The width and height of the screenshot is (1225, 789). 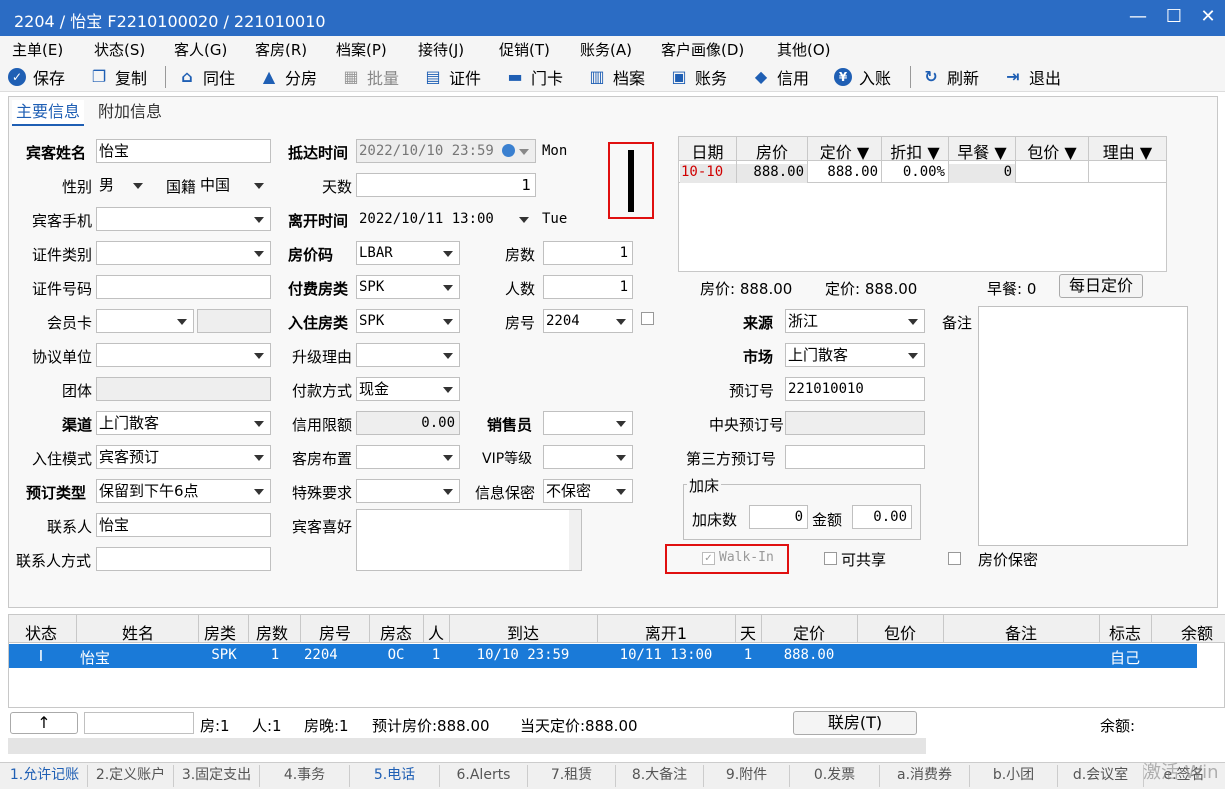 What do you see at coordinates (200, 49) in the screenshot?
I see `menu-guest: 客人(G)` at bounding box center [200, 49].